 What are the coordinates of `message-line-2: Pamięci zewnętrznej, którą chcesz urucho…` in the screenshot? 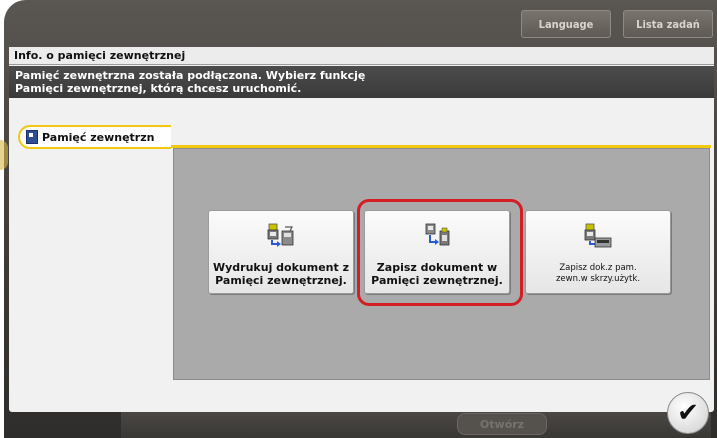 It's located at (158, 88).